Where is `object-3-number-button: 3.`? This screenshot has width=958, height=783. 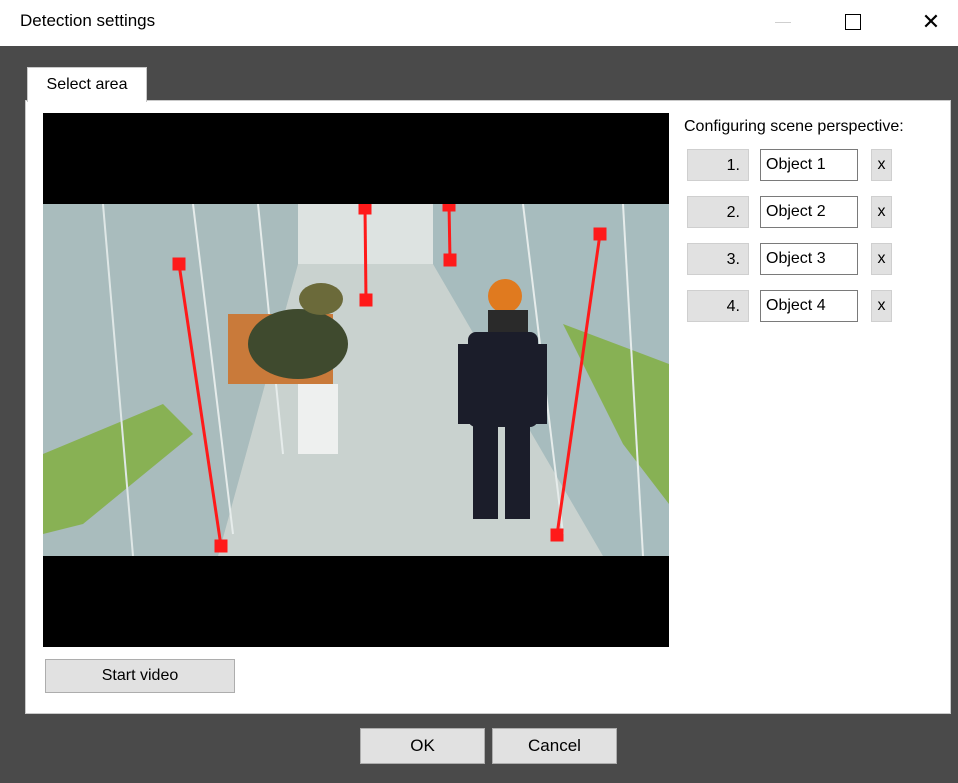
object-3-number-button: 3. is located at coordinates (718, 259).